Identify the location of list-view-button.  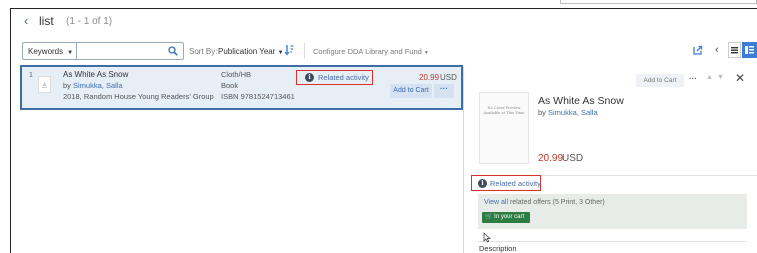
(734, 50).